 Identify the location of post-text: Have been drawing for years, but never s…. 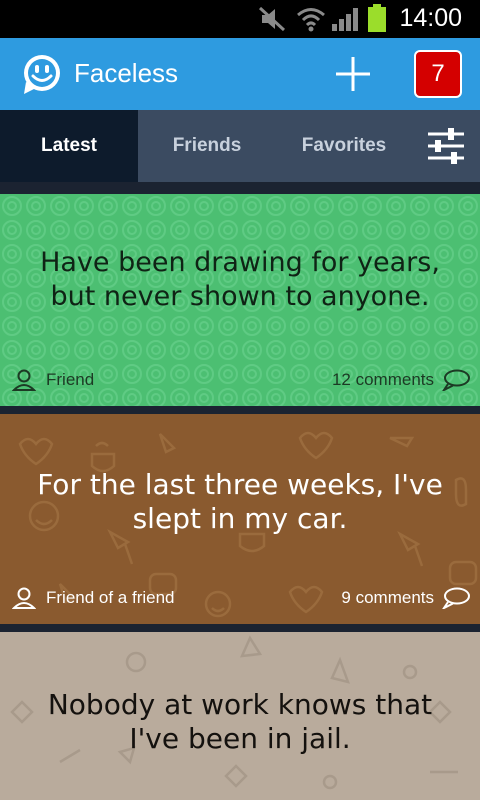
(240, 279).